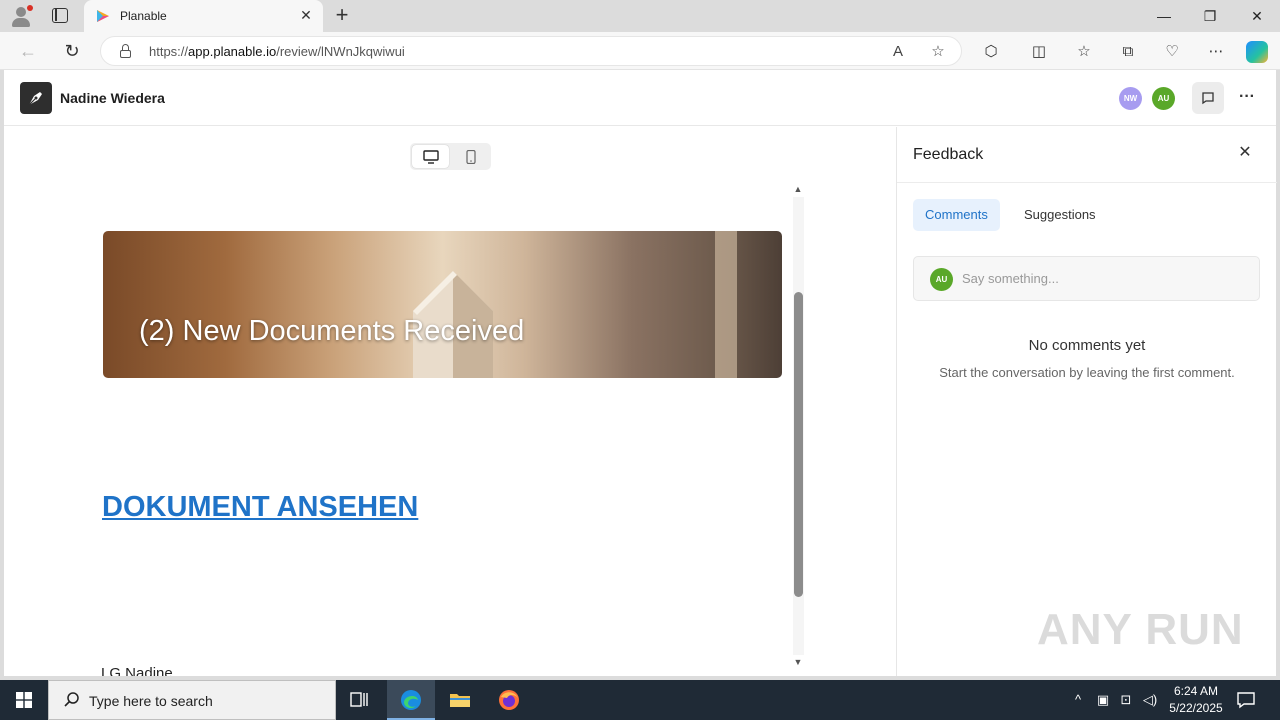  Describe the element at coordinates (1140, 629) in the screenshot. I see `anyrun-watermark: ANY RUN` at that location.